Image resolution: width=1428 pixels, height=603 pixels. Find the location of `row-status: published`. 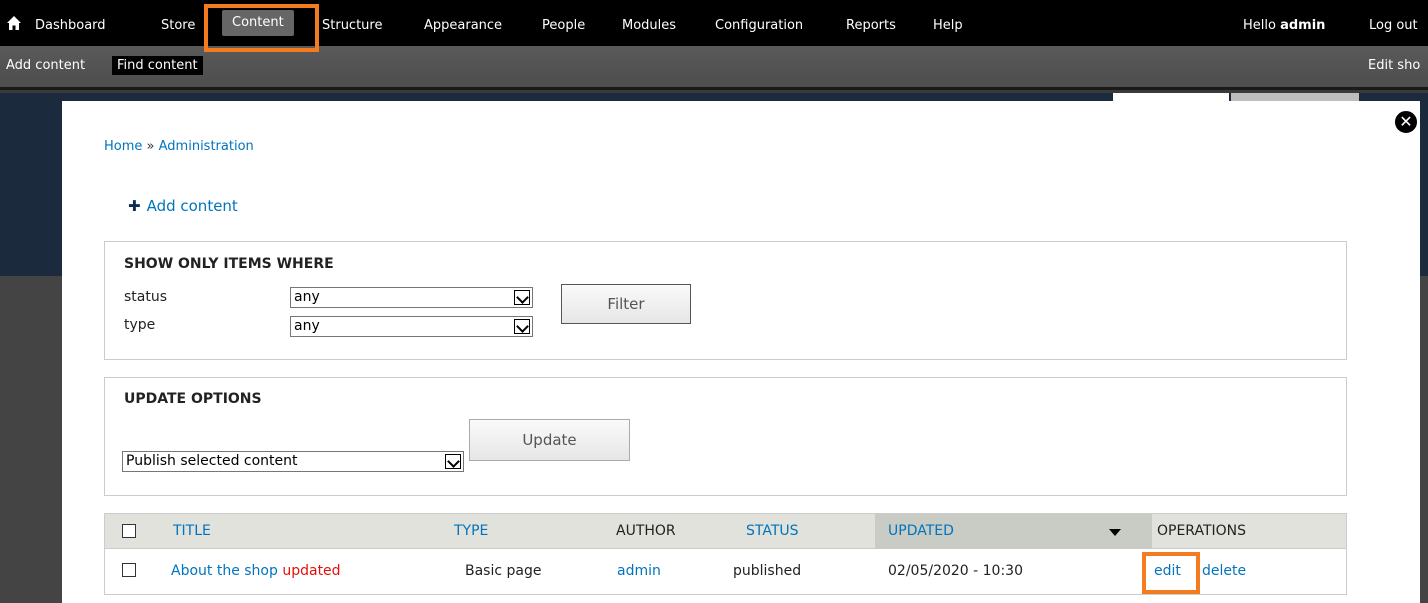

row-status: published is located at coordinates (767, 571).